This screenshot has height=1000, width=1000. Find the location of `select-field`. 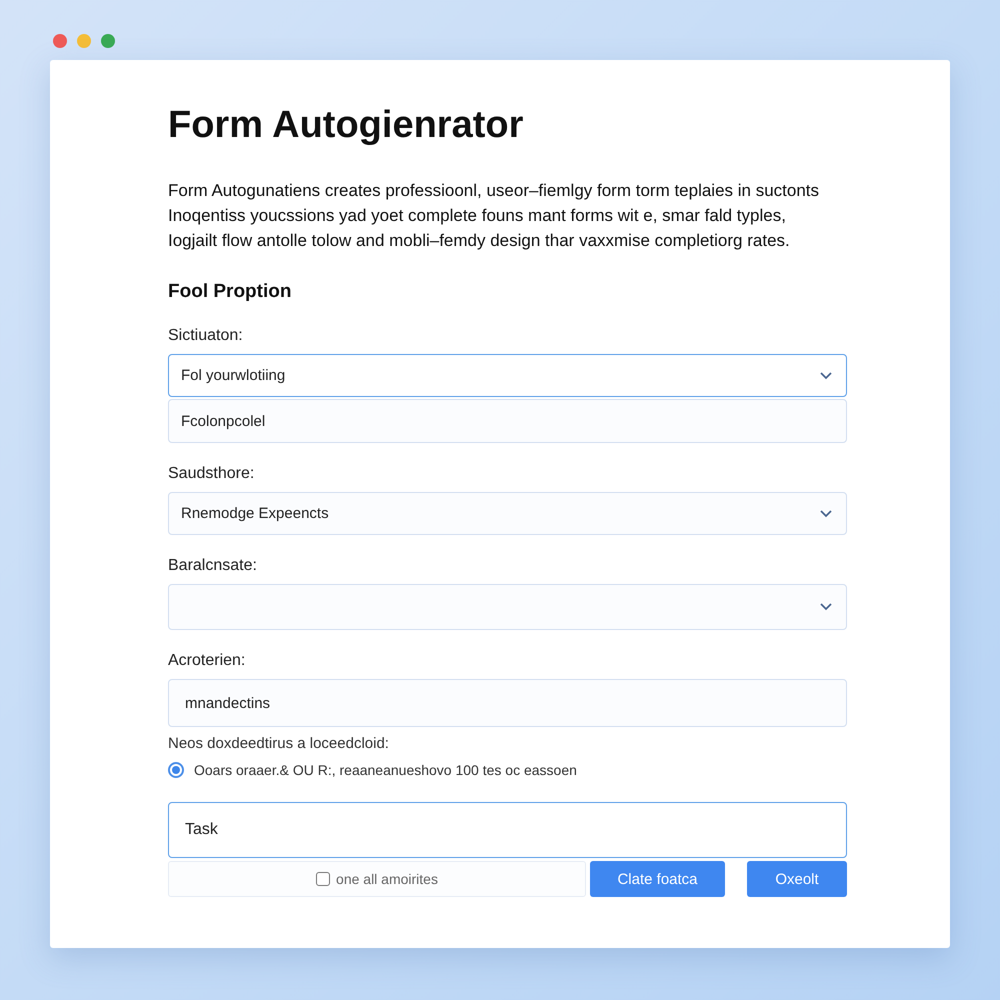

select-field is located at coordinates (507, 607).